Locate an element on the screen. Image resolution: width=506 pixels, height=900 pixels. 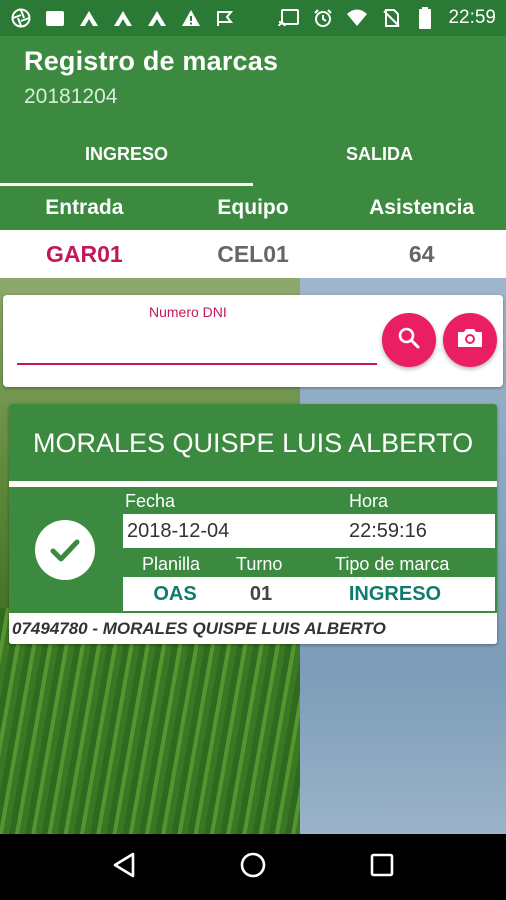
tipo-marca-label: Tipo de marca is located at coordinates (392, 564).